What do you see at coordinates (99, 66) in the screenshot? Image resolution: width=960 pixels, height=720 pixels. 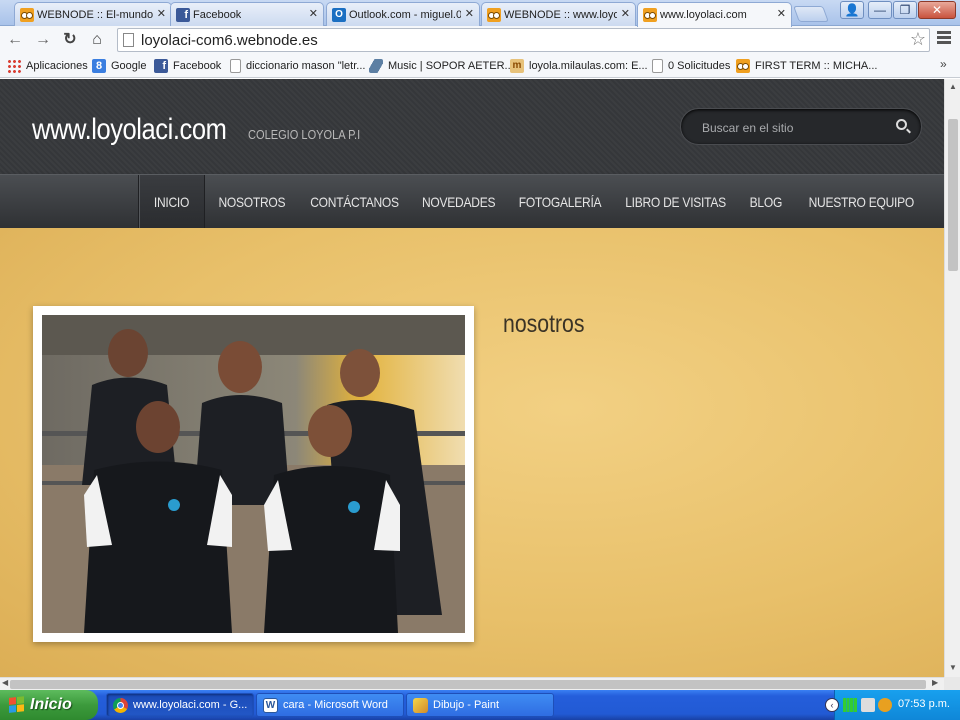 I see `google-icon: 8` at bounding box center [99, 66].